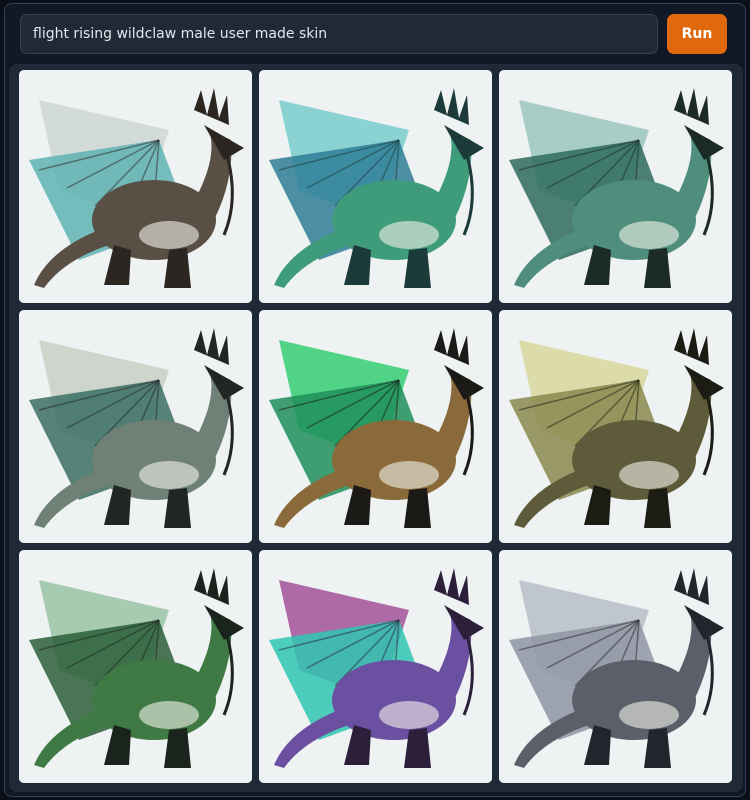 The width and height of the screenshot is (750, 800). I want to click on run-button: Run, so click(697, 34).